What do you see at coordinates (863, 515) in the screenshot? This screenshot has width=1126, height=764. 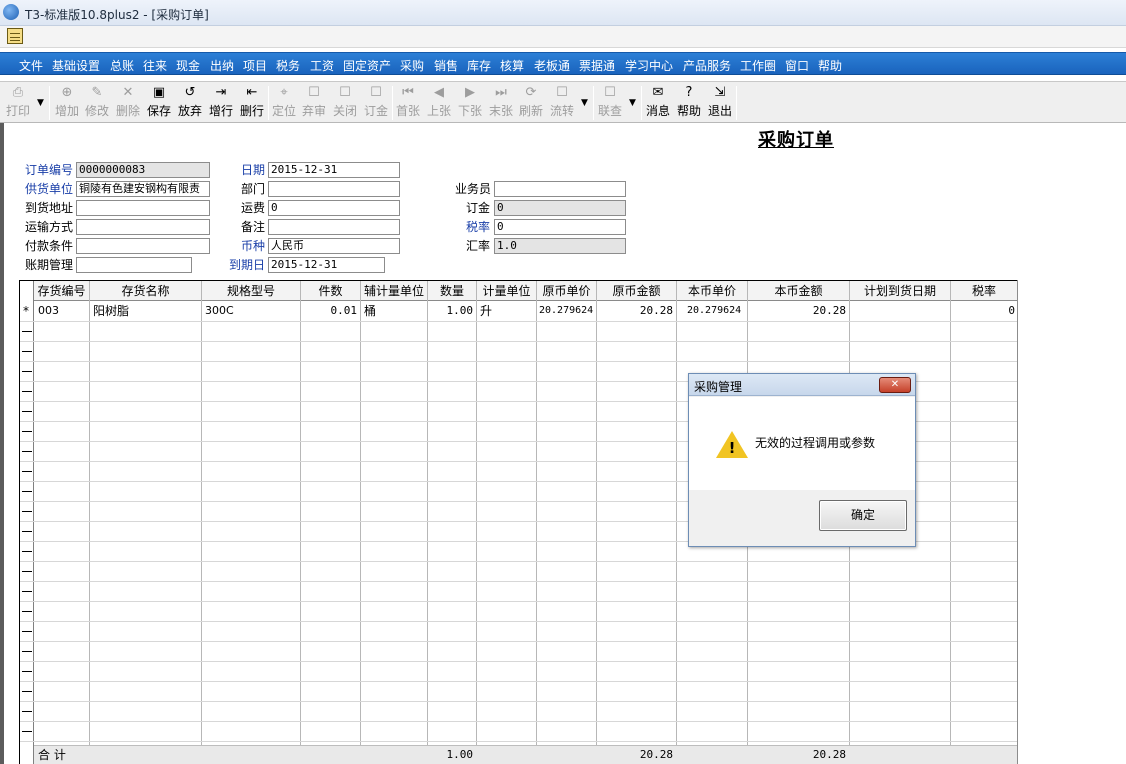 I see `ok-button: 确定` at bounding box center [863, 515].